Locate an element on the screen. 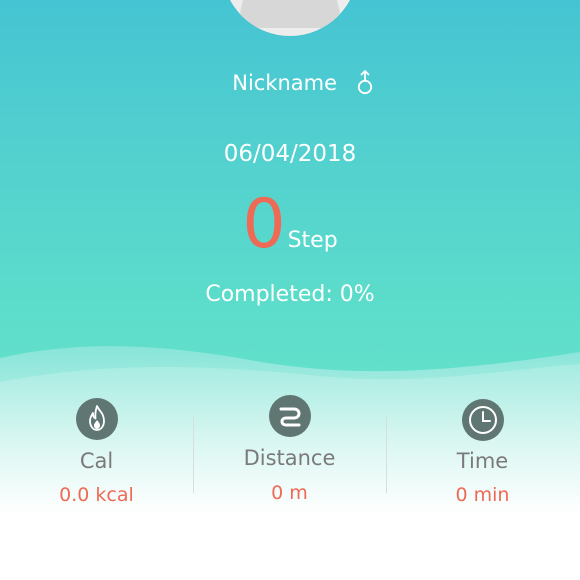  profile-row: Nickname is located at coordinates (290, 82).